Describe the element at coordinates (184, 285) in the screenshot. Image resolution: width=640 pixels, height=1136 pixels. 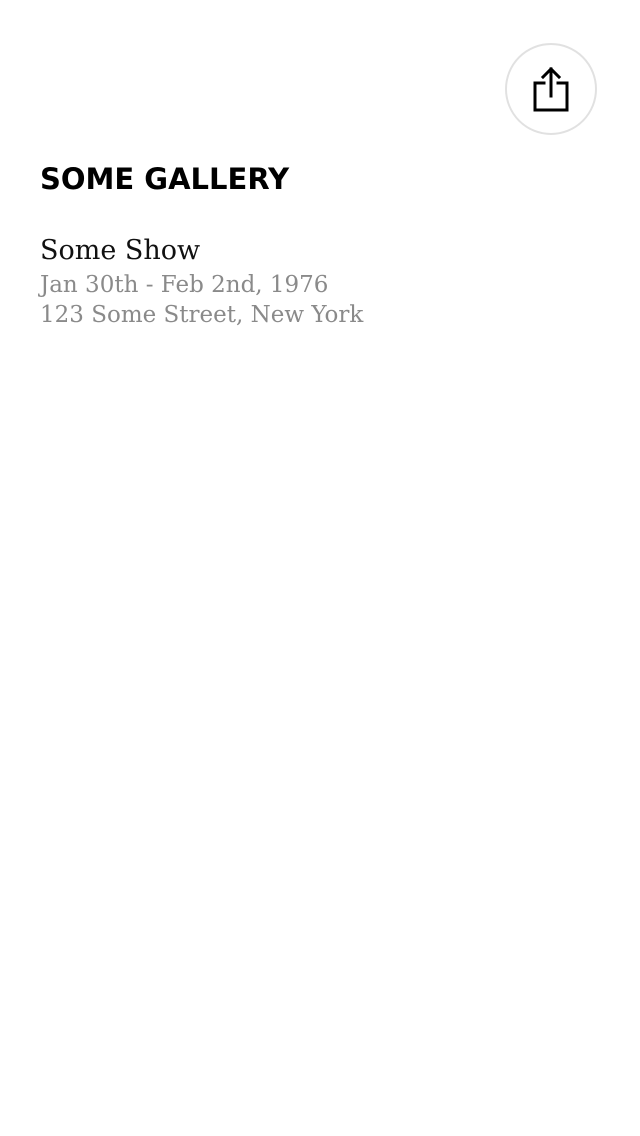
I see `show-dates: Jan 30th - Feb 2nd, 1976` at that location.